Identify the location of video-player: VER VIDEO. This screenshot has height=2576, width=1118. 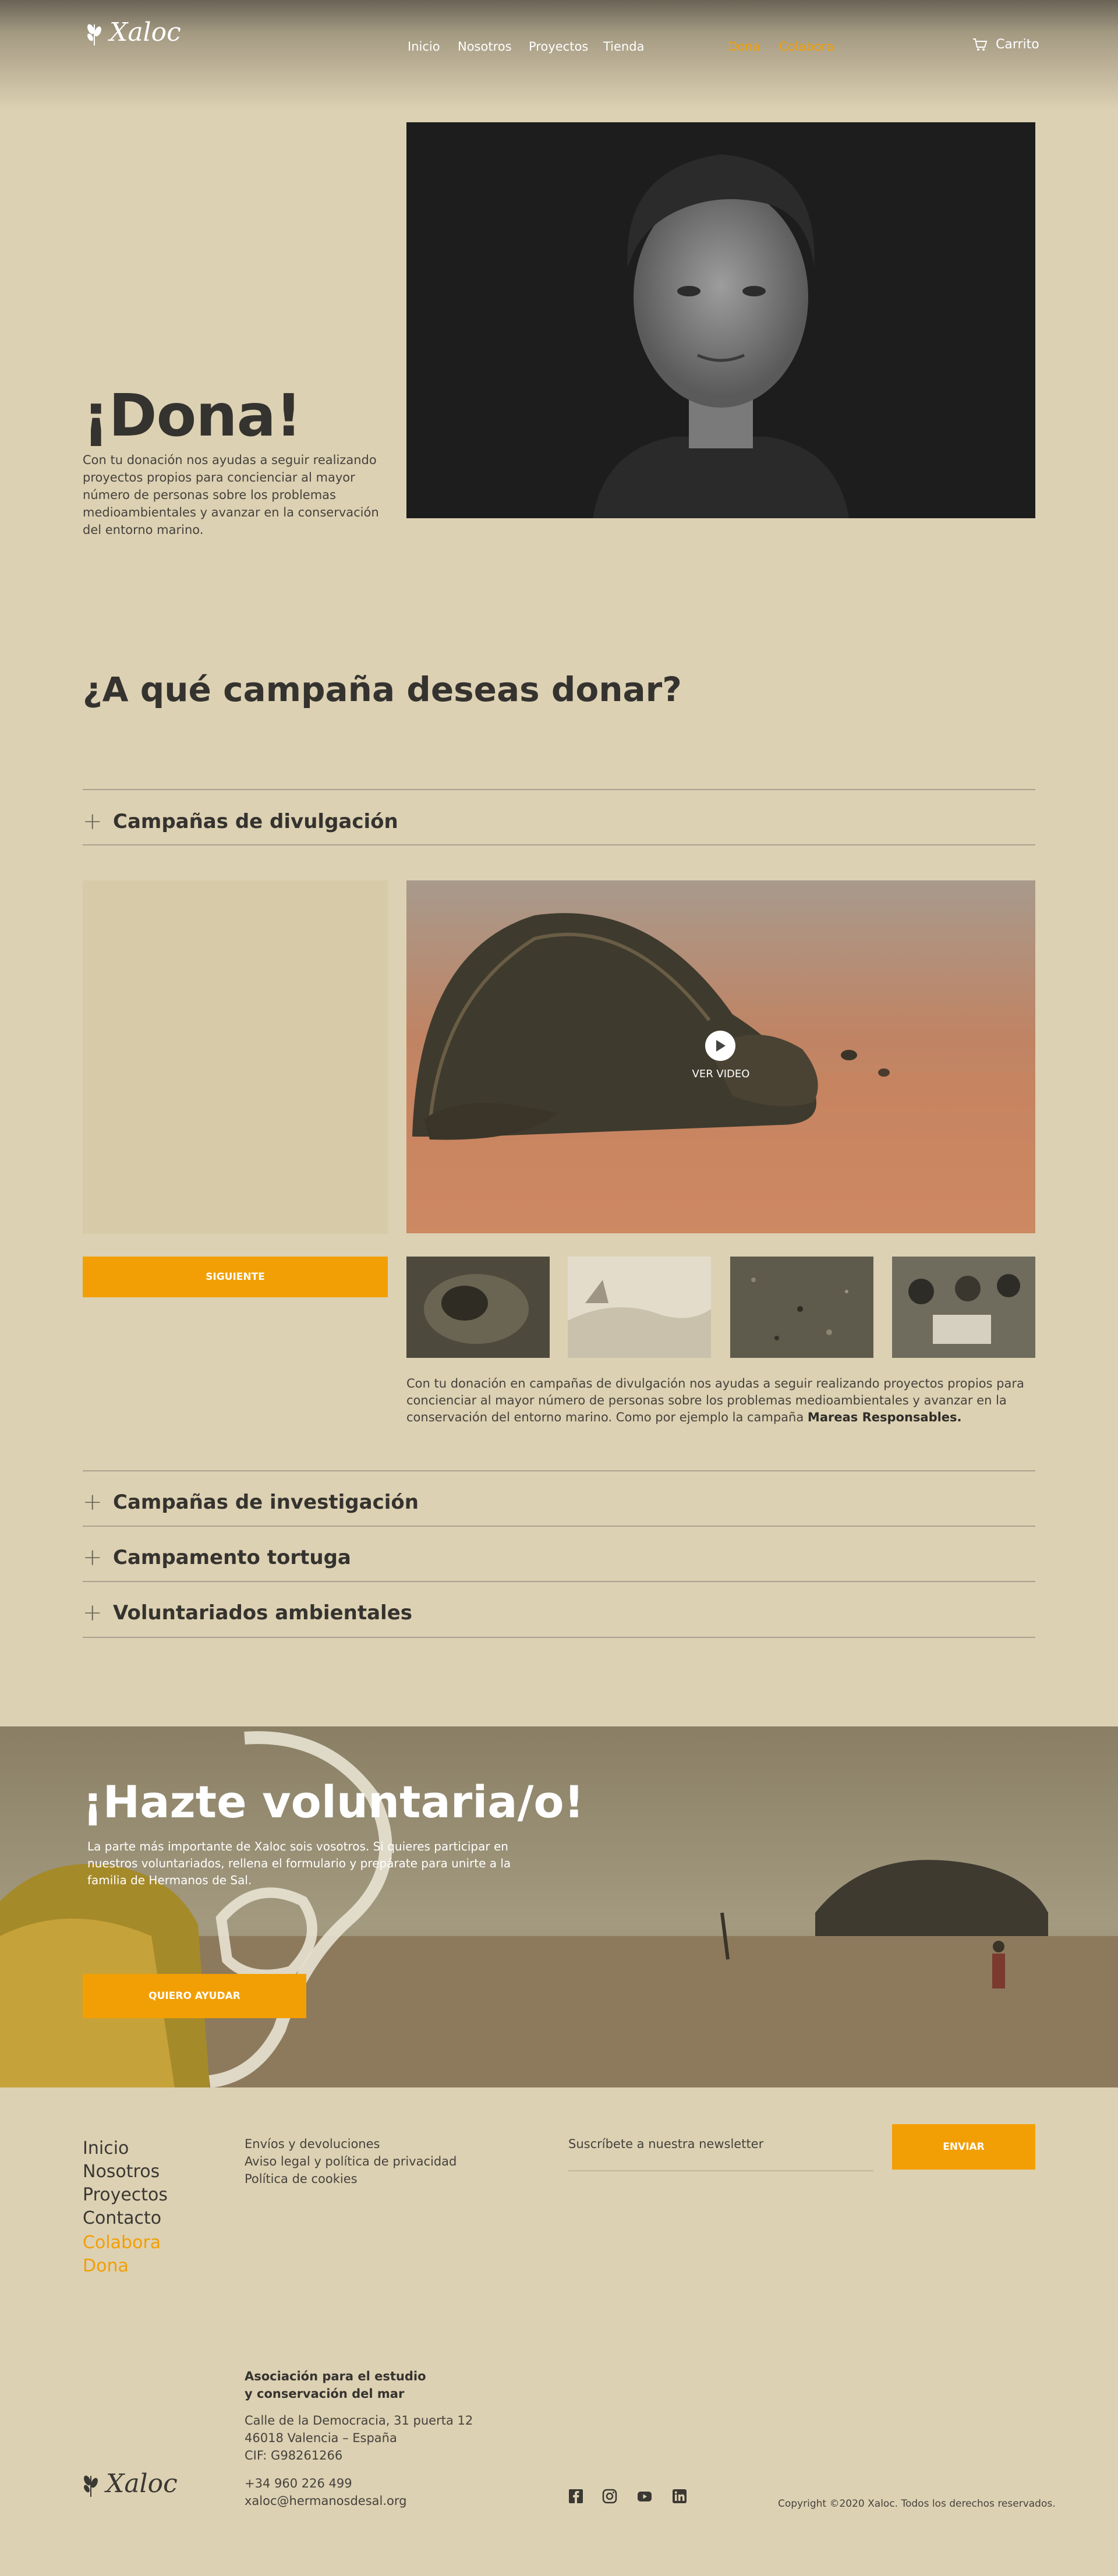
(720, 1056).